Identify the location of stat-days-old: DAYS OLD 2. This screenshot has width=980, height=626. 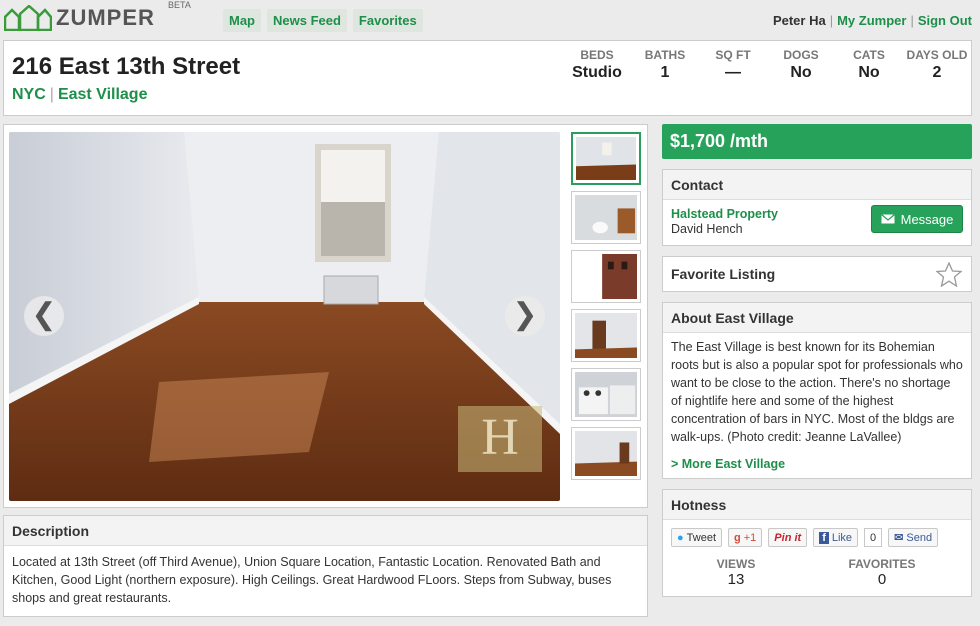
(937, 65).